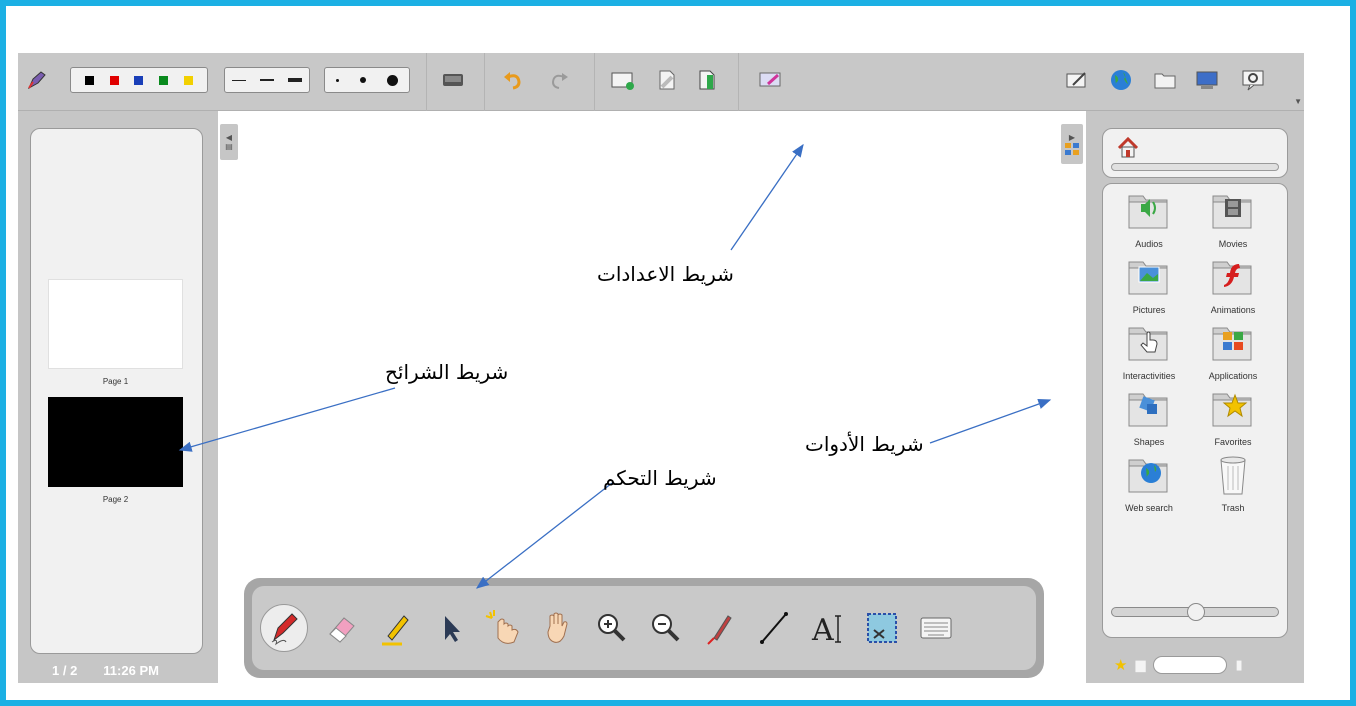 The height and width of the screenshot is (706, 1356). I want to click on laser-pointer-icon, so click(720, 628).